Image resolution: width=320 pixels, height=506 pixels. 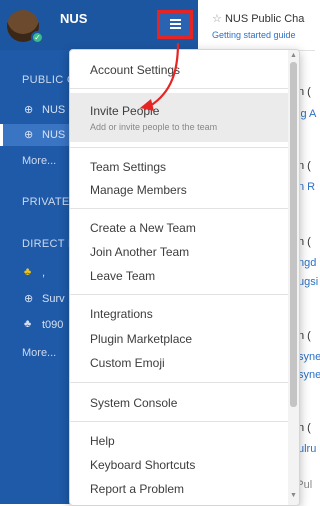 I want to click on annotation-arrow-head, so click(x=147, y=105).